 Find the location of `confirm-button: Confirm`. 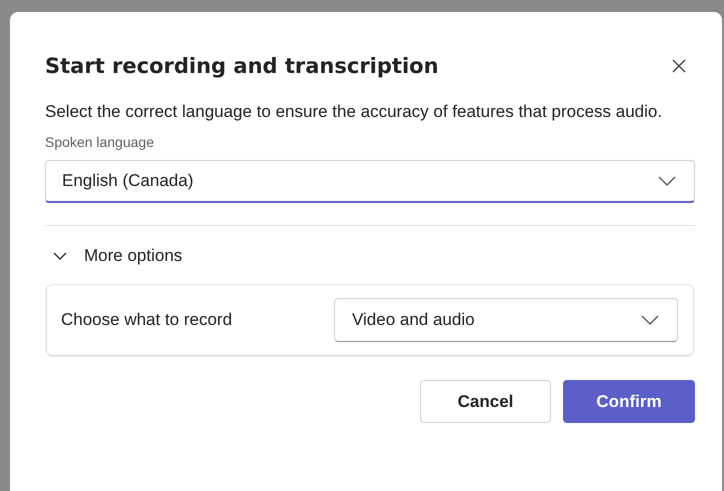

confirm-button: Confirm is located at coordinates (629, 401).